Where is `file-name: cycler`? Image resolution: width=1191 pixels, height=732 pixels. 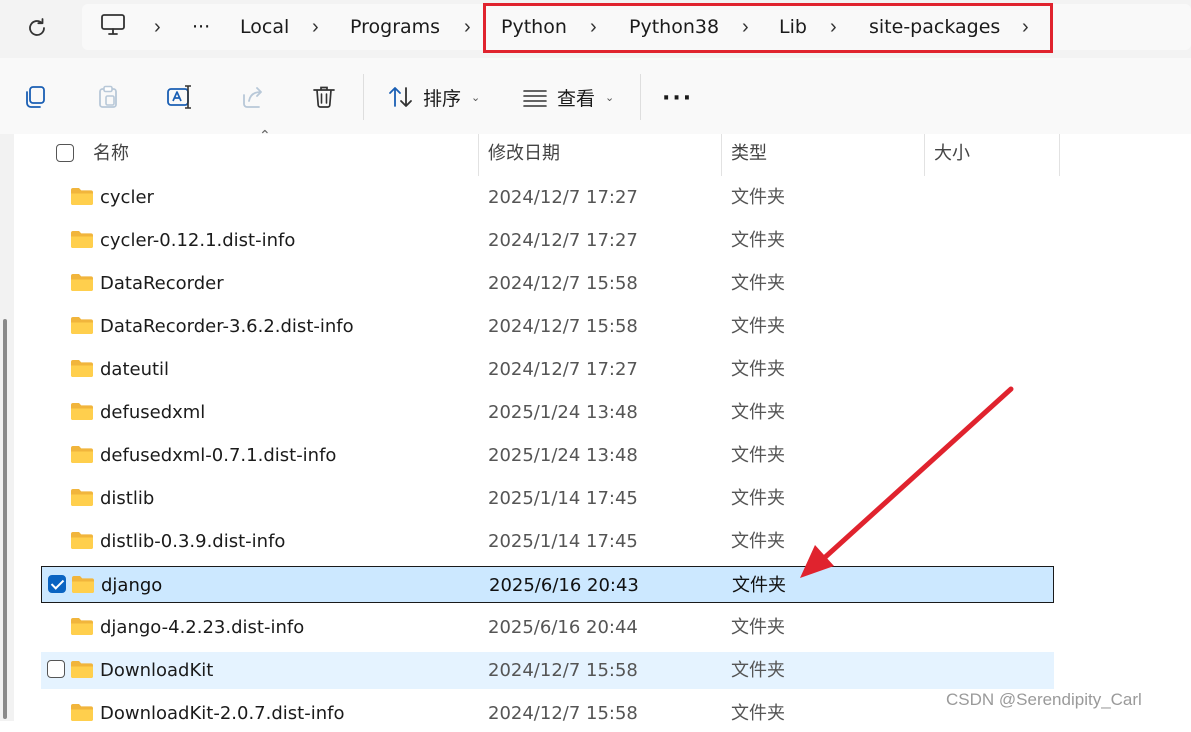
file-name: cycler is located at coordinates (127, 197).